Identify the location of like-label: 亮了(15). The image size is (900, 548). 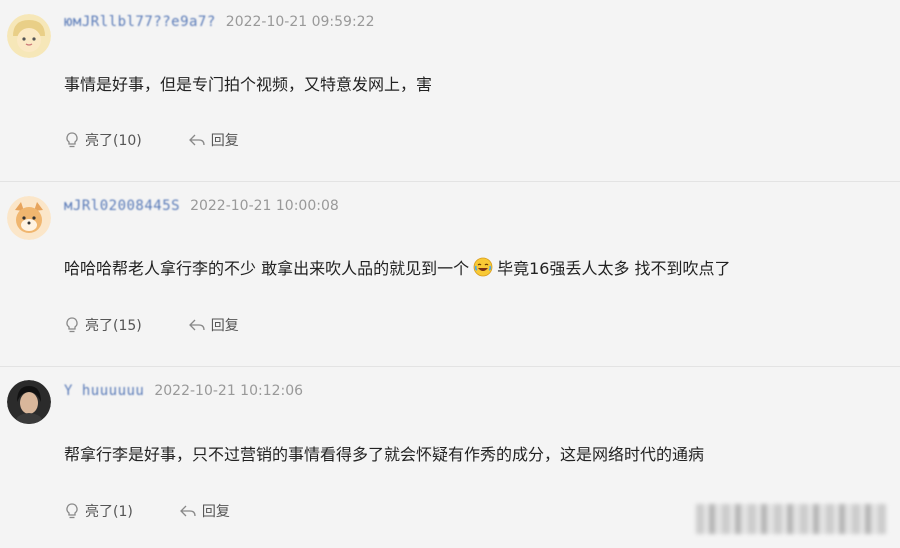
(113, 326).